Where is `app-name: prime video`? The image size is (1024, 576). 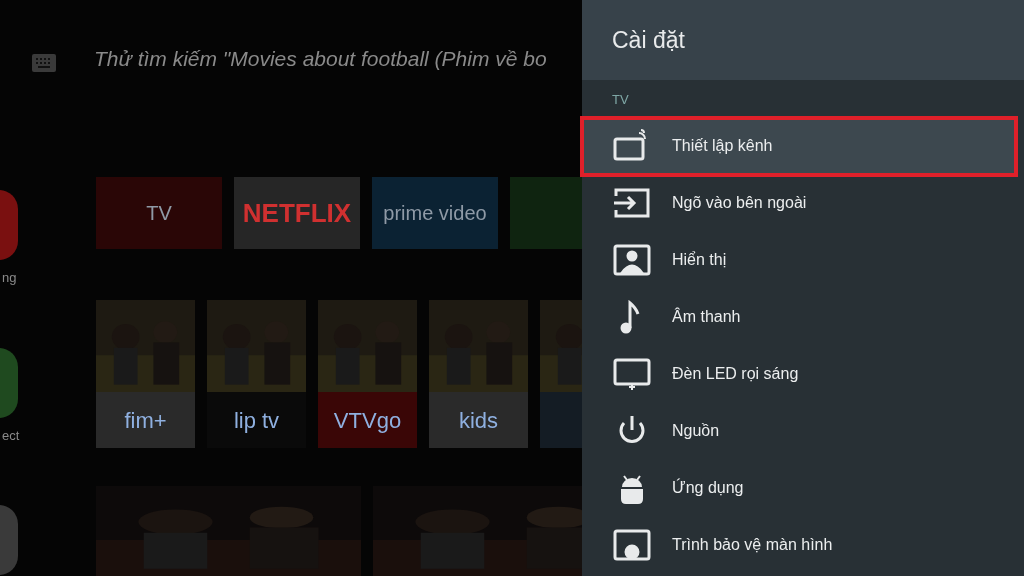 app-name: prime video is located at coordinates (435, 213).